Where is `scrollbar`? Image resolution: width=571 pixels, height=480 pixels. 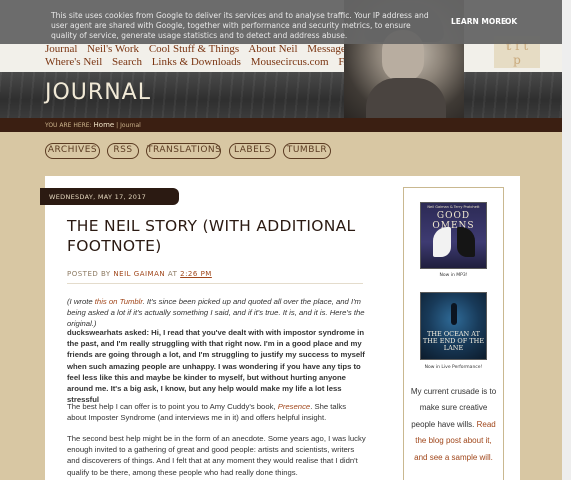
scrollbar is located at coordinates (566, 240).